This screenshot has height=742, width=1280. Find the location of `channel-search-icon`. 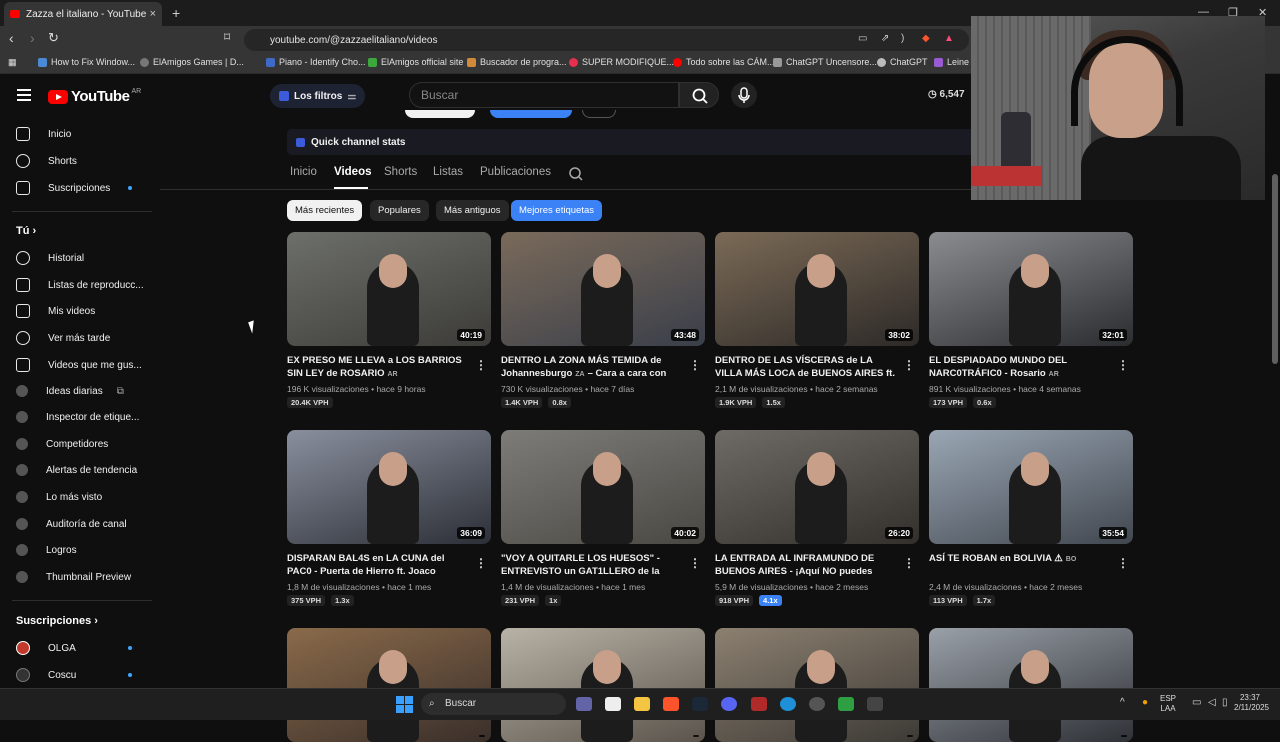

channel-search-icon is located at coordinates (576, 174).